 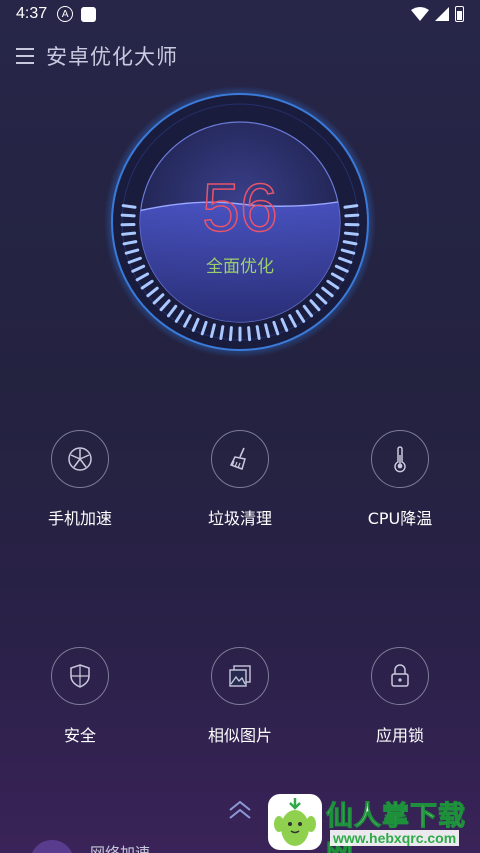 I want to click on signal-icon, so click(x=442, y=14).